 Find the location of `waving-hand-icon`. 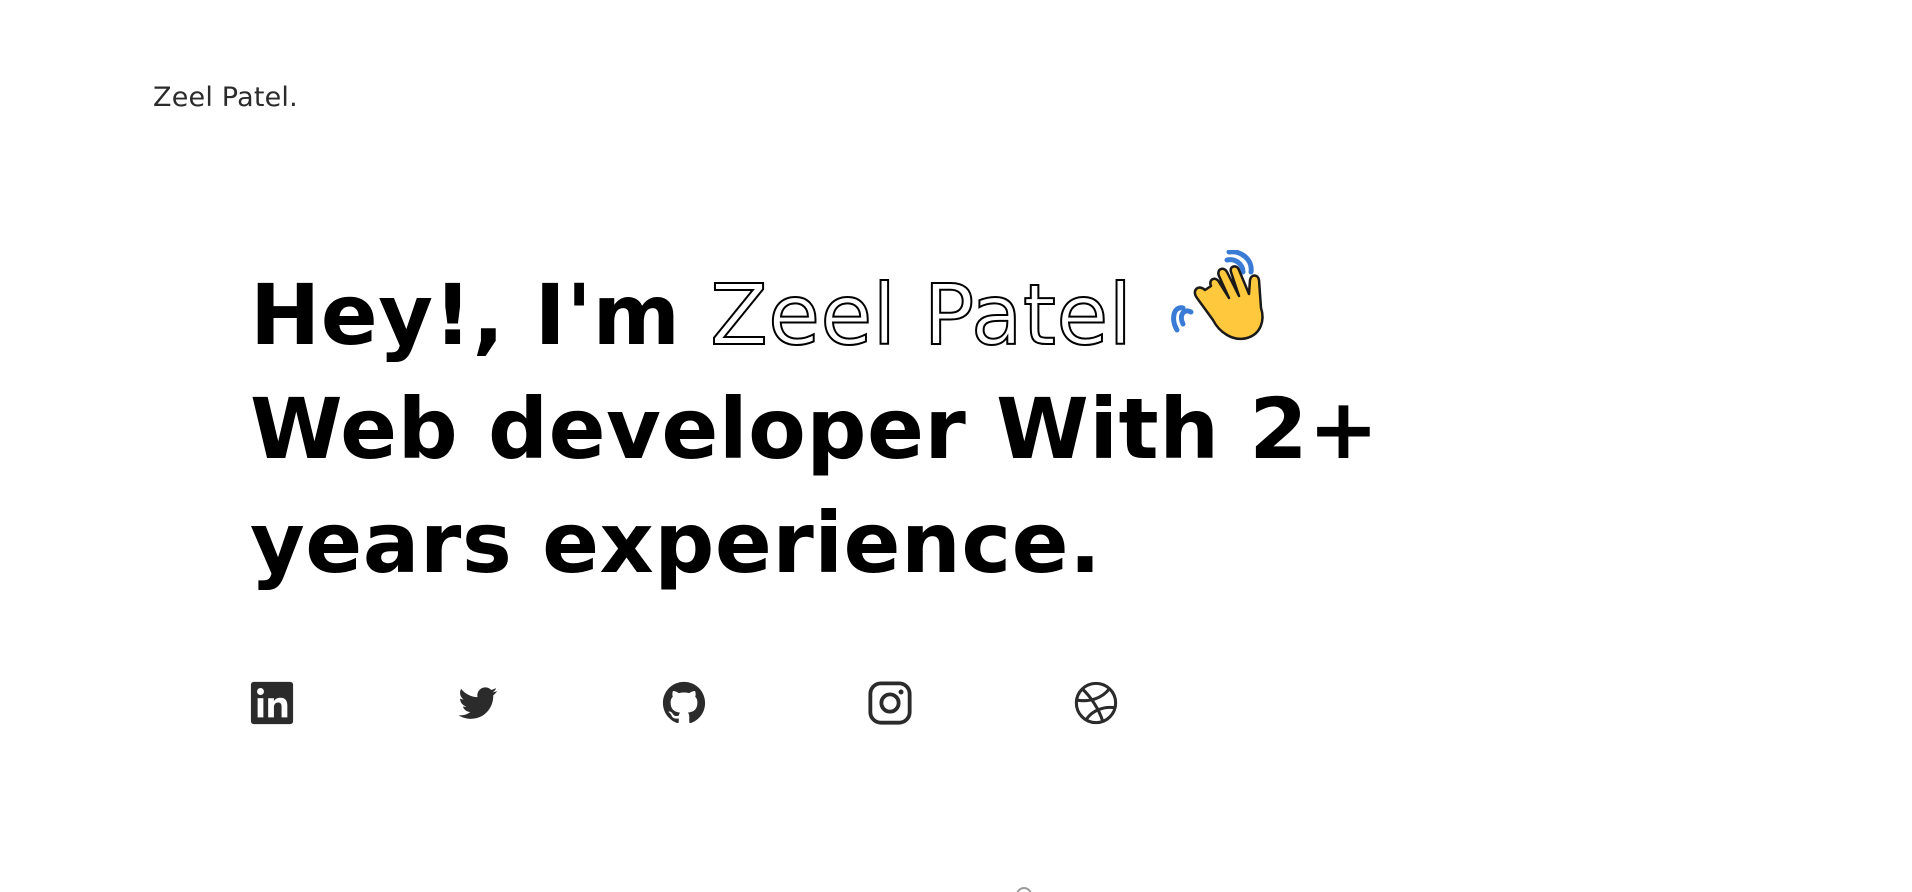

waving-hand-icon is located at coordinates (1219, 299).